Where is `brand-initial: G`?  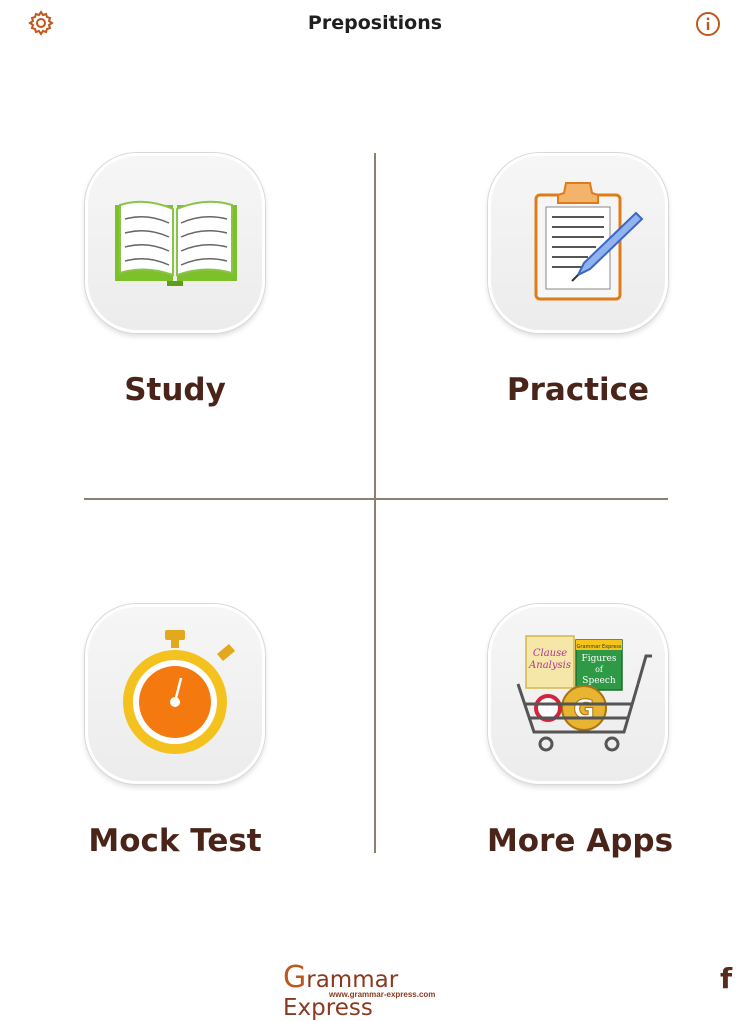 brand-initial: G is located at coordinates (295, 977).